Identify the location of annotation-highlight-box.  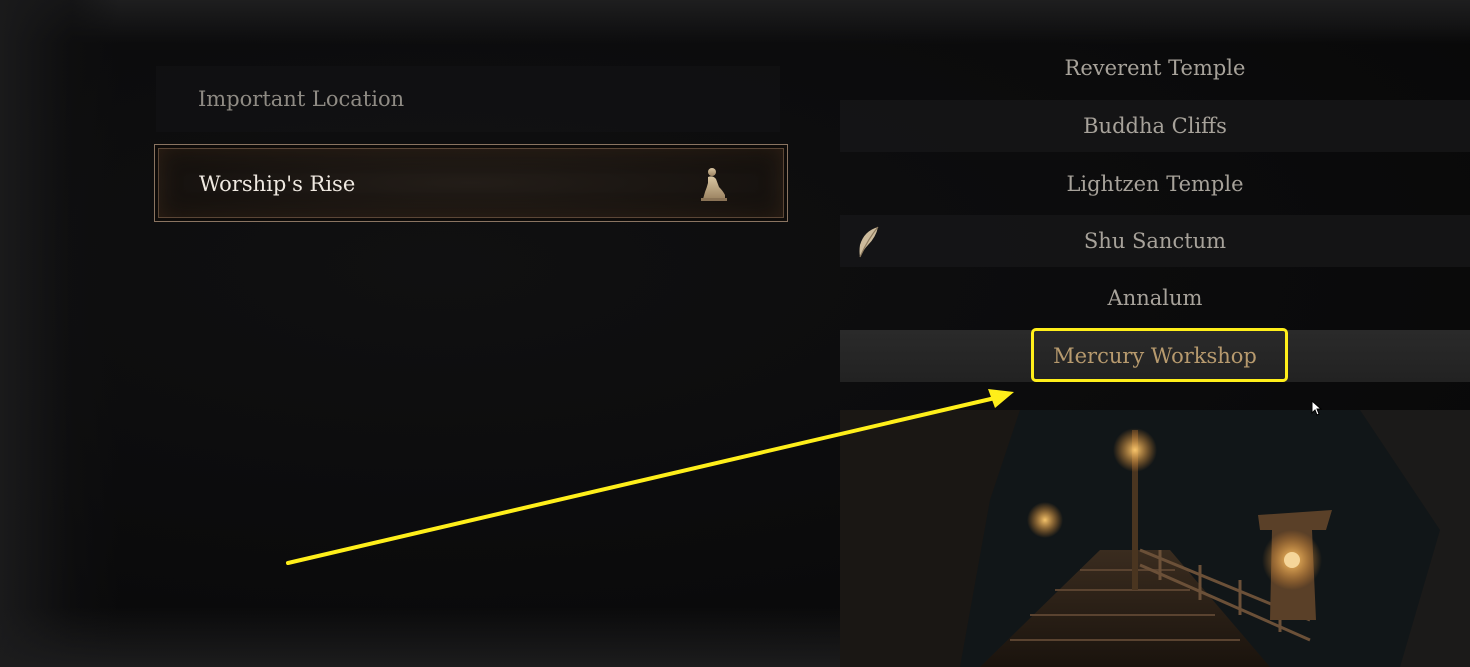
(1159, 355).